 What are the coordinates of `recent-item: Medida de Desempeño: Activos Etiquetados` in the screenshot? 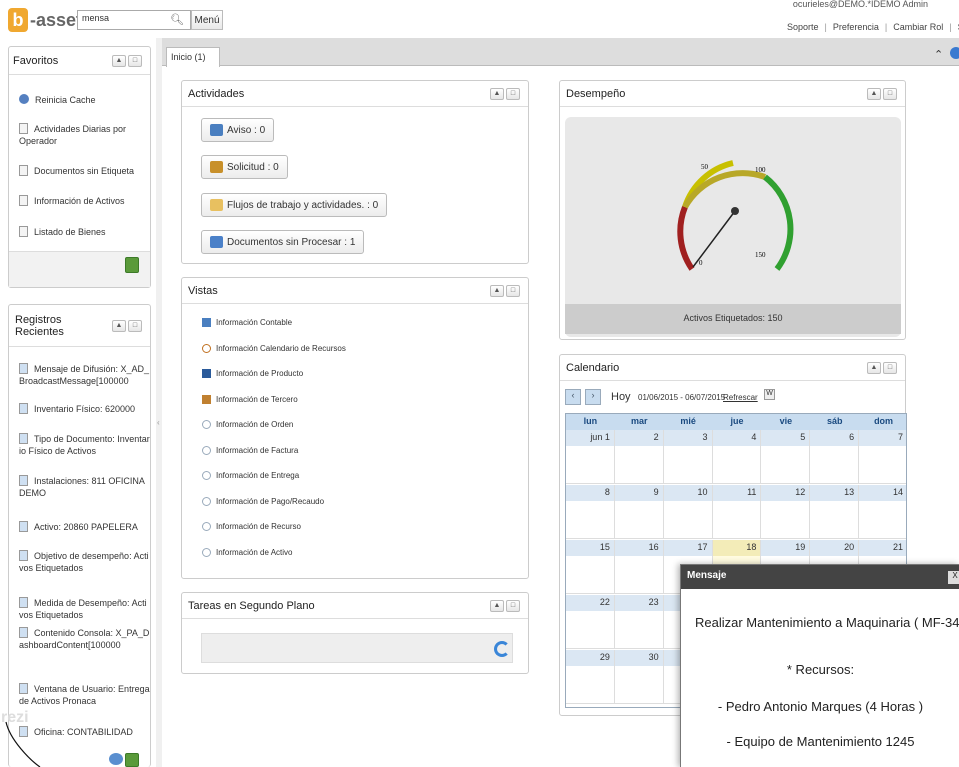 It's located at (85, 609).